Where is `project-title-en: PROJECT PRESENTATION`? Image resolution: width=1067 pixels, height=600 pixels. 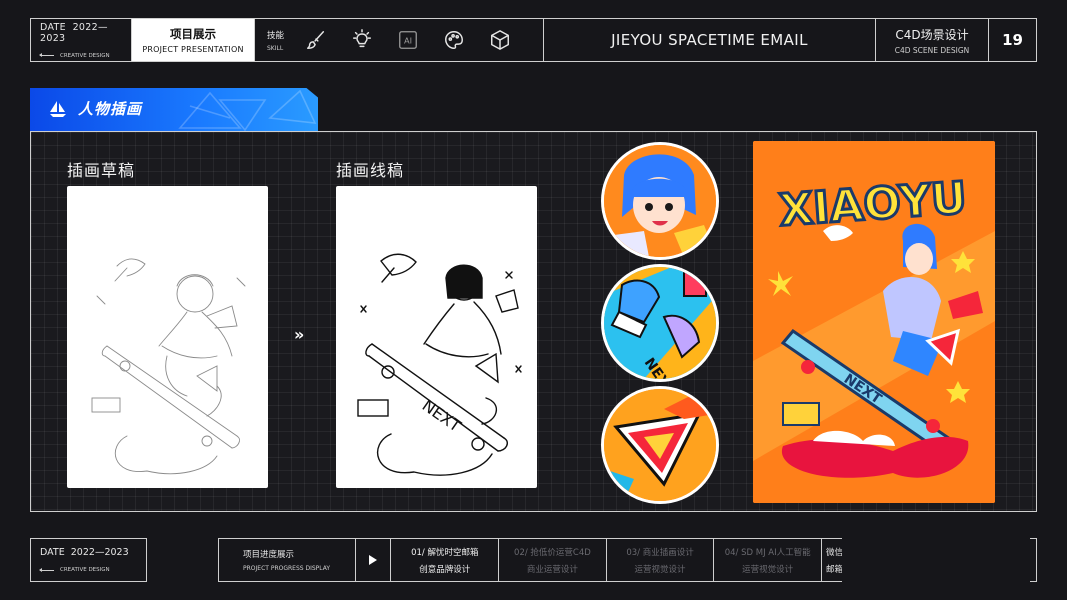 project-title-en: PROJECT PRESENTATION is located at coordinates (193, 49).